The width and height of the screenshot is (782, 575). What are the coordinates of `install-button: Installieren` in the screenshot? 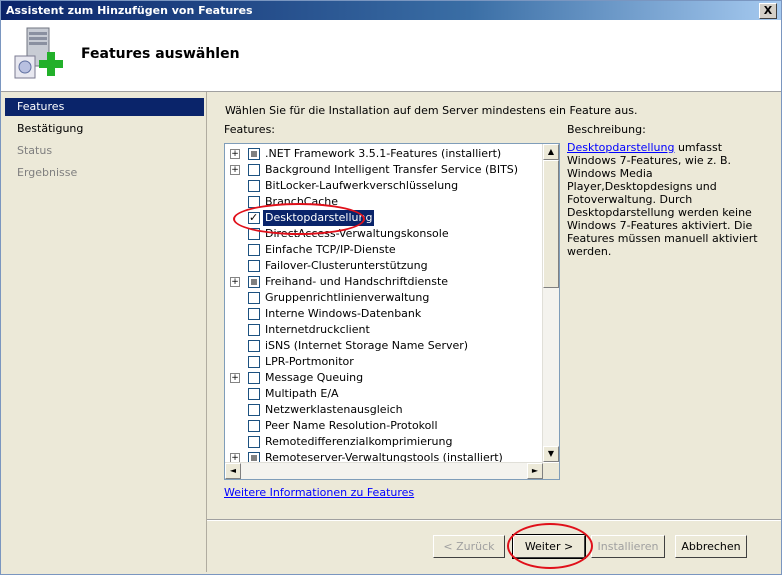 It's located at (628, 546).